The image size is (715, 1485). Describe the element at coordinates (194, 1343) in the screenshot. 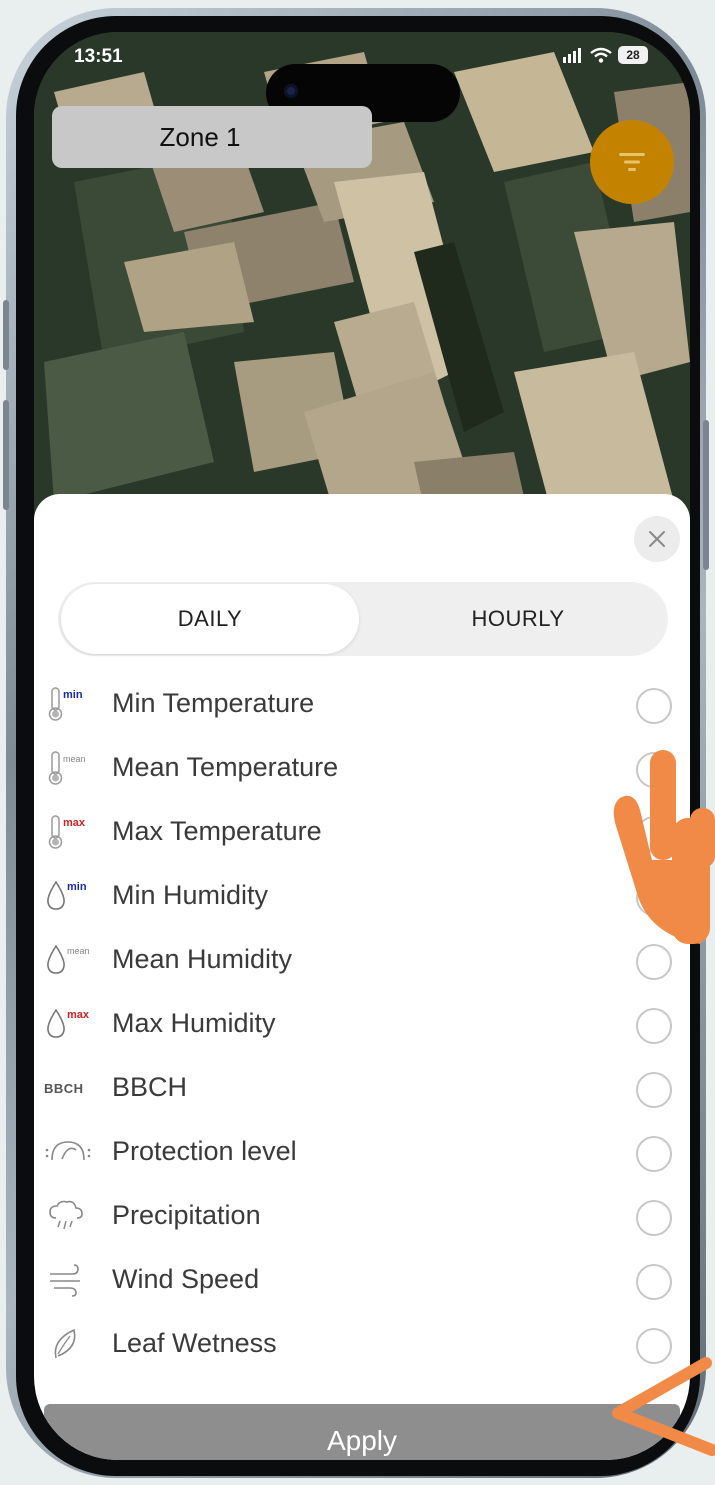

I see `parameter-label: Leaf Wetness` at that location.